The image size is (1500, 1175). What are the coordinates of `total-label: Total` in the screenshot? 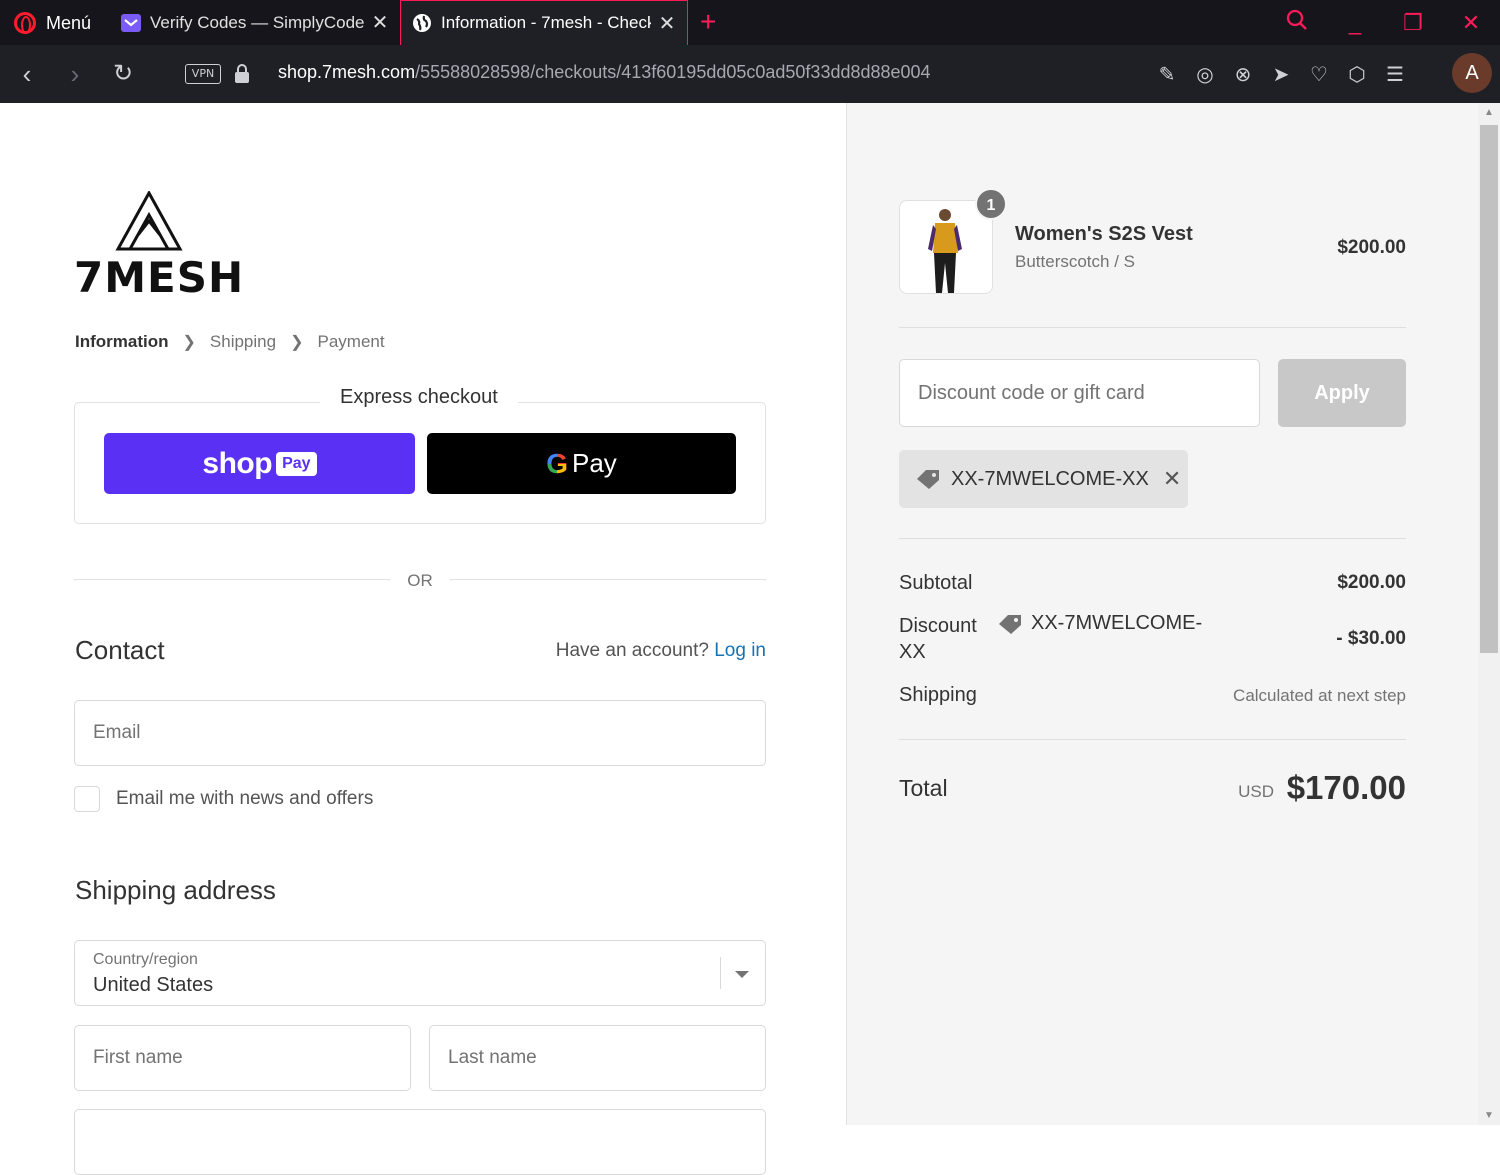 It's located at (923, 788).